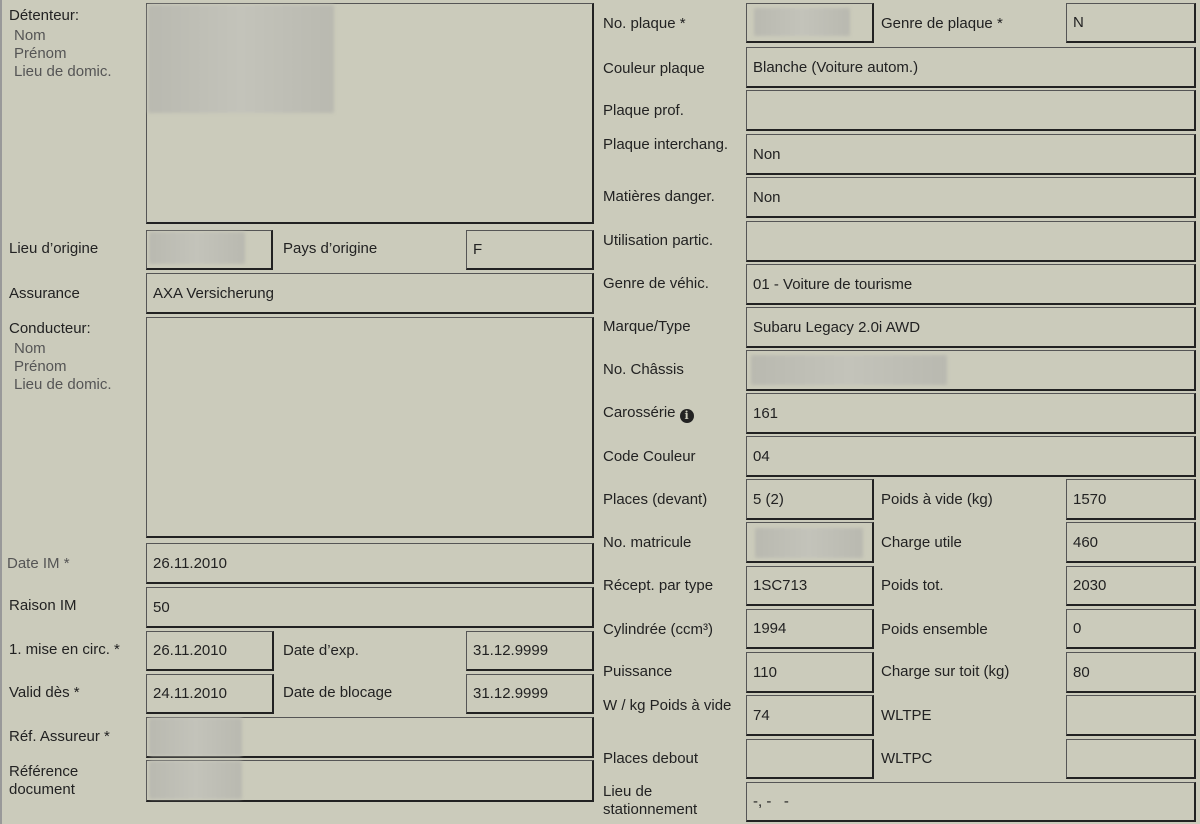 Image resolution: width=1200 pixels, height=824 pixels. What do you see at coordinates (912, 585) in the screenshot?
I see `total-weight-label: Poids tot.` at bounding box center [912, 585].